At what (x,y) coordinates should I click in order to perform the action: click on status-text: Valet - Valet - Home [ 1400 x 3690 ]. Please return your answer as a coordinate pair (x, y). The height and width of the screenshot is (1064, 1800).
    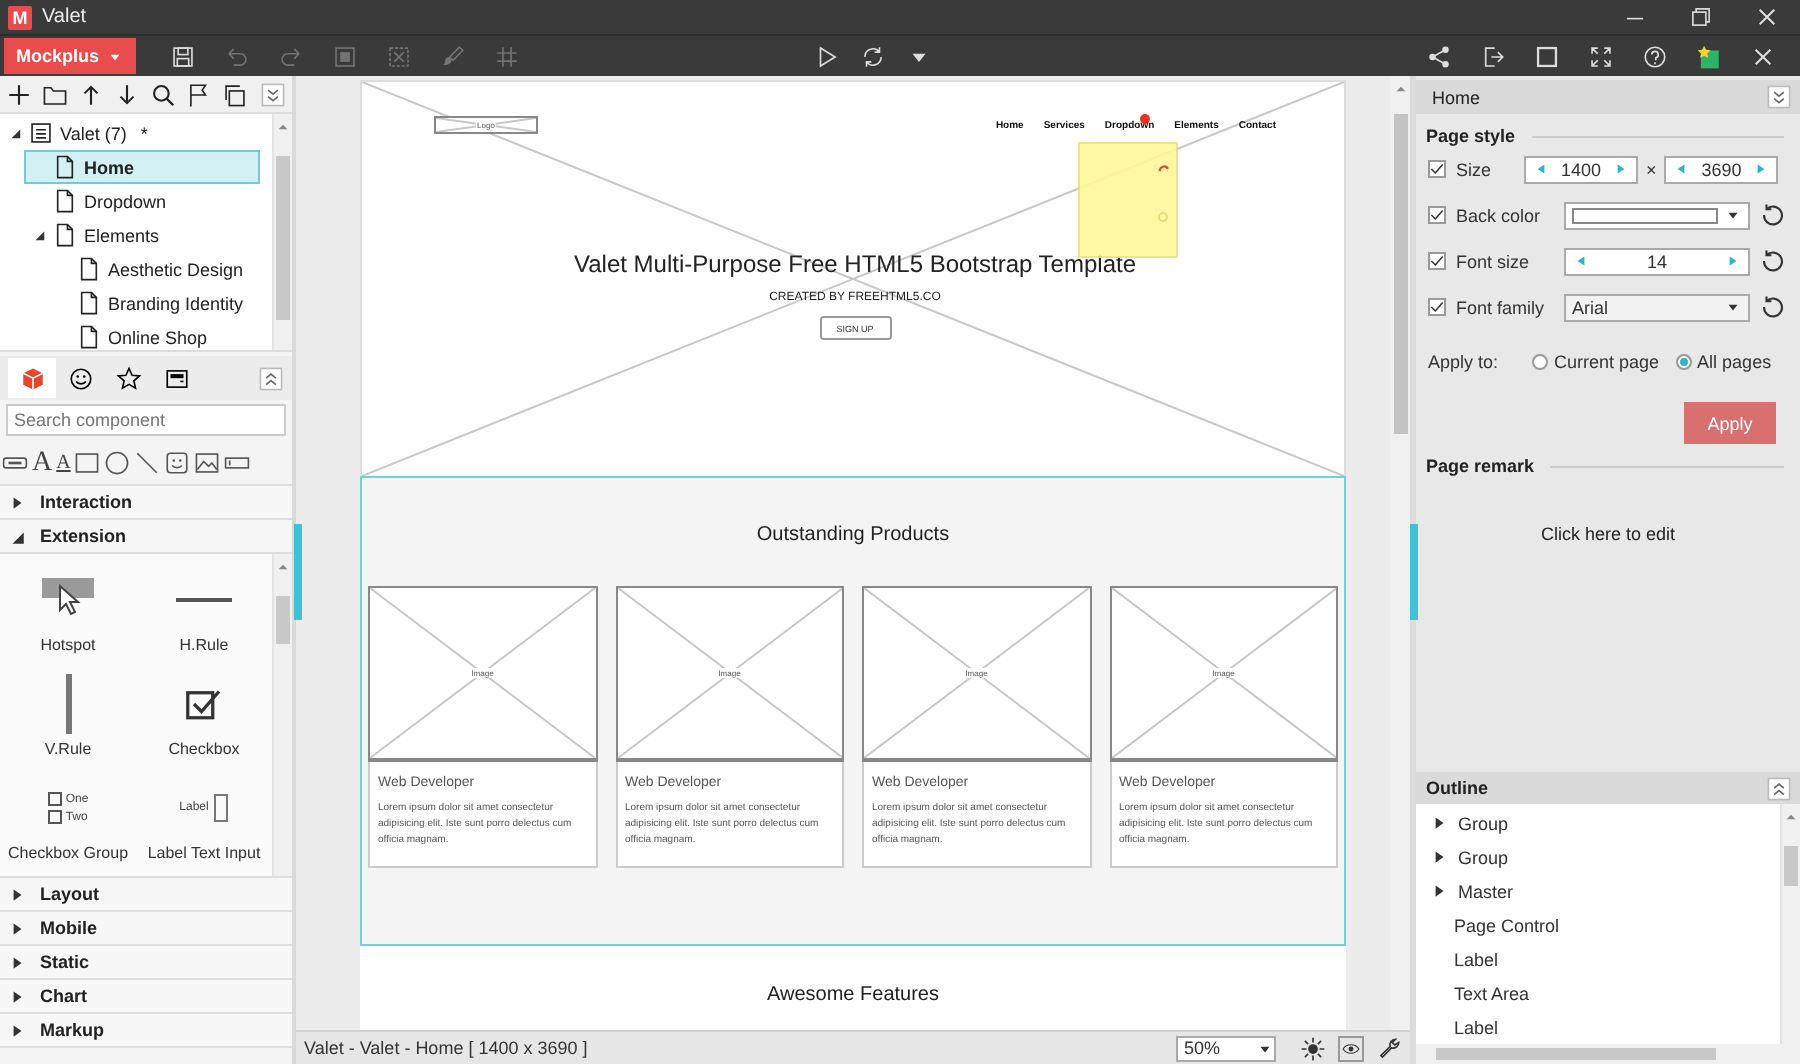
    Looking at the image, I should click on (446, 1048).